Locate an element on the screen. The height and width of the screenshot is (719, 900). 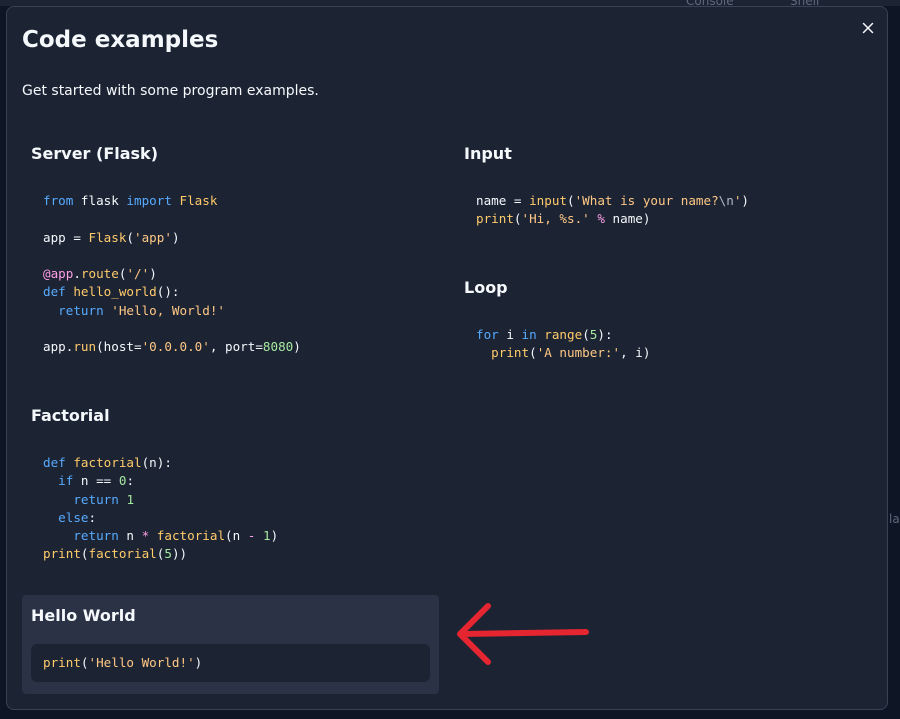
code-line: if n == 0: is located at coordinates (96, 481).